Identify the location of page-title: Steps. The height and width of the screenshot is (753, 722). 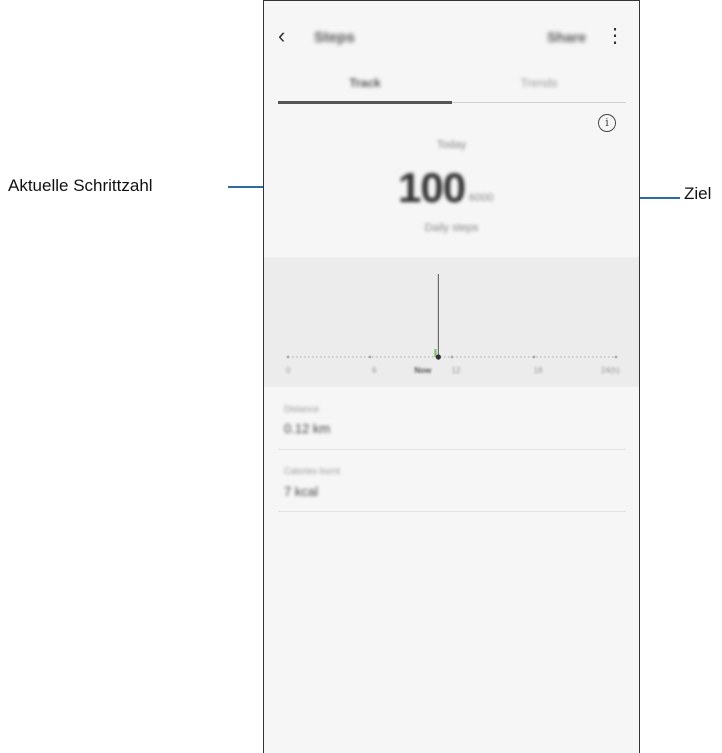
(334, 37).